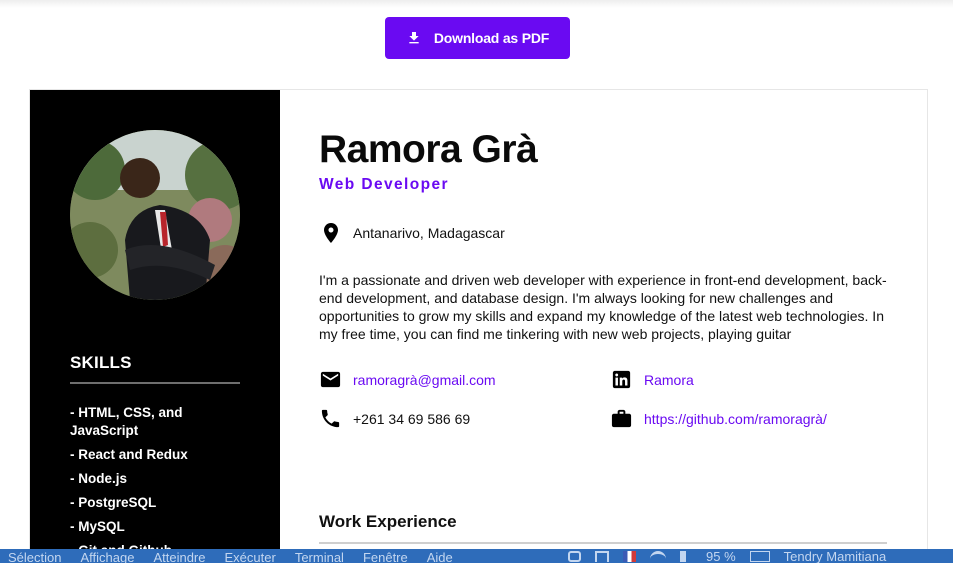 This screenshot has width=953, height=563. I want to click on skills-heading: SKILLS, so click(101, 362).